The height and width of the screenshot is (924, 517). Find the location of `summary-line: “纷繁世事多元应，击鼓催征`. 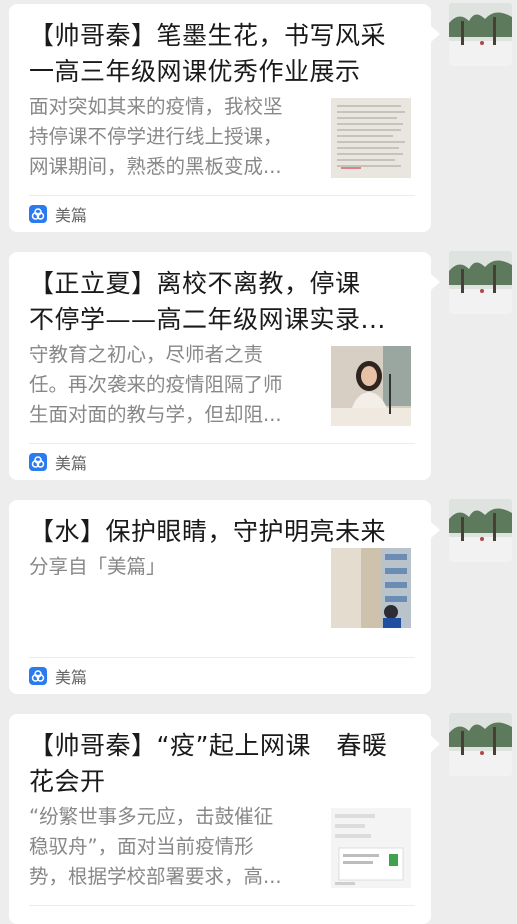

summary-line: “纷繁世事多元应，击鼓催征 is located at coordinates (151, 816).